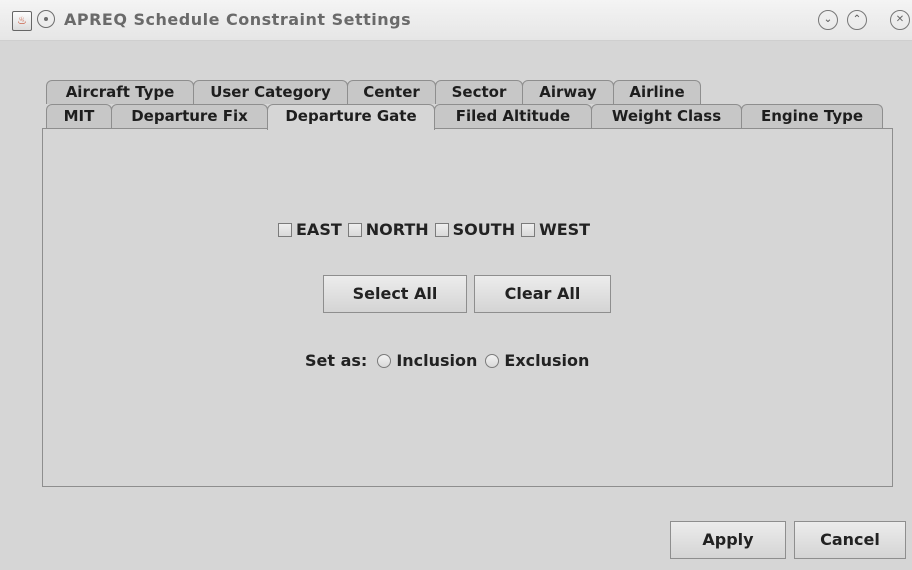 The image size is (912, 570). I want to click on set-as-group: Set as: Inclusion Exclusion, so click(447, 360).